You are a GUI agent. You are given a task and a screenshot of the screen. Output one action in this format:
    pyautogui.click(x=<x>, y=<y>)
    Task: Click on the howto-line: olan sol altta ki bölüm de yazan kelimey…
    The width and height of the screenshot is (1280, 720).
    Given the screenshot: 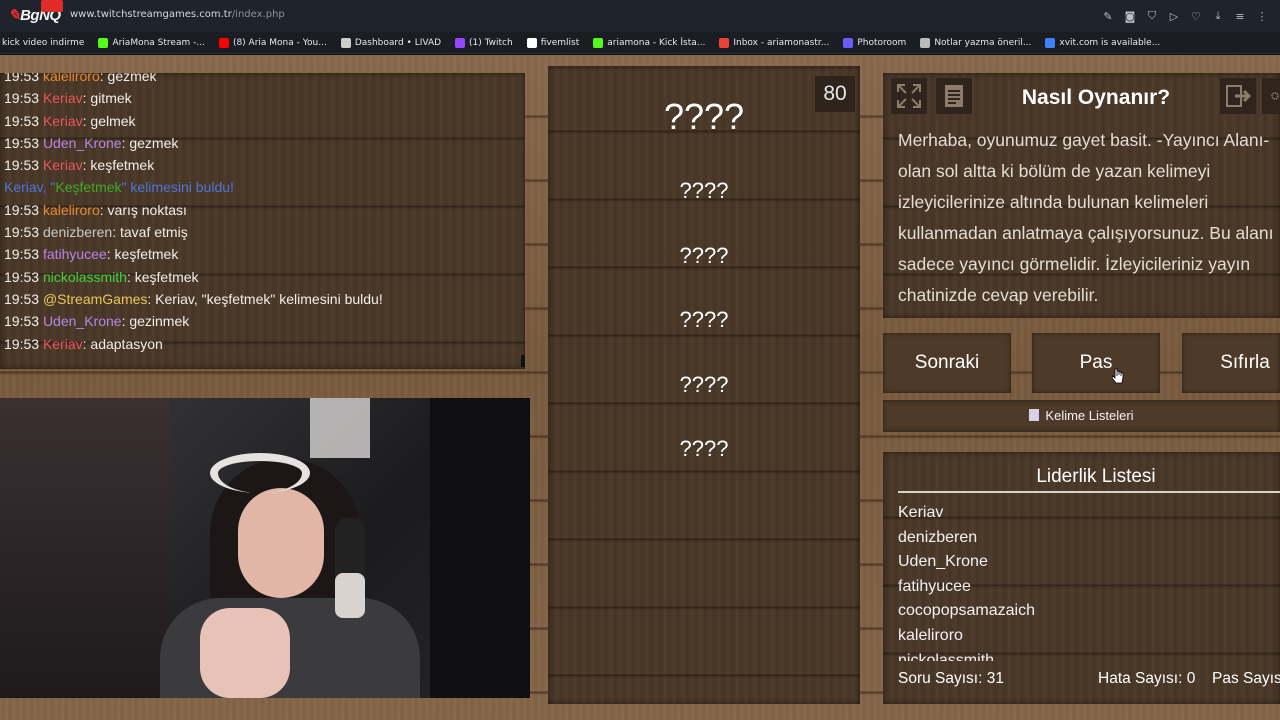 What is the action you would take?
    pyautogui.click(x=1054, y=171)
    